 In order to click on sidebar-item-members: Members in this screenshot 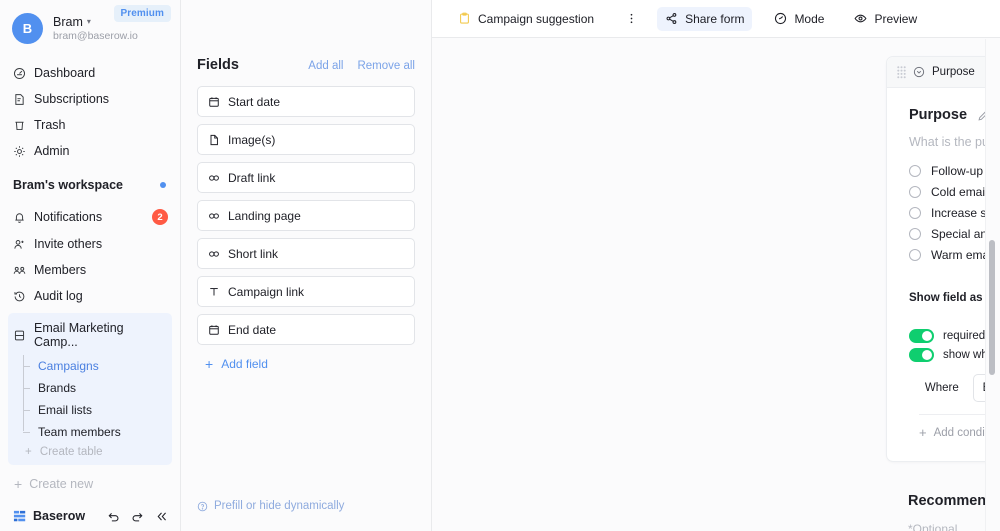, I will do `click(90, 270)`.